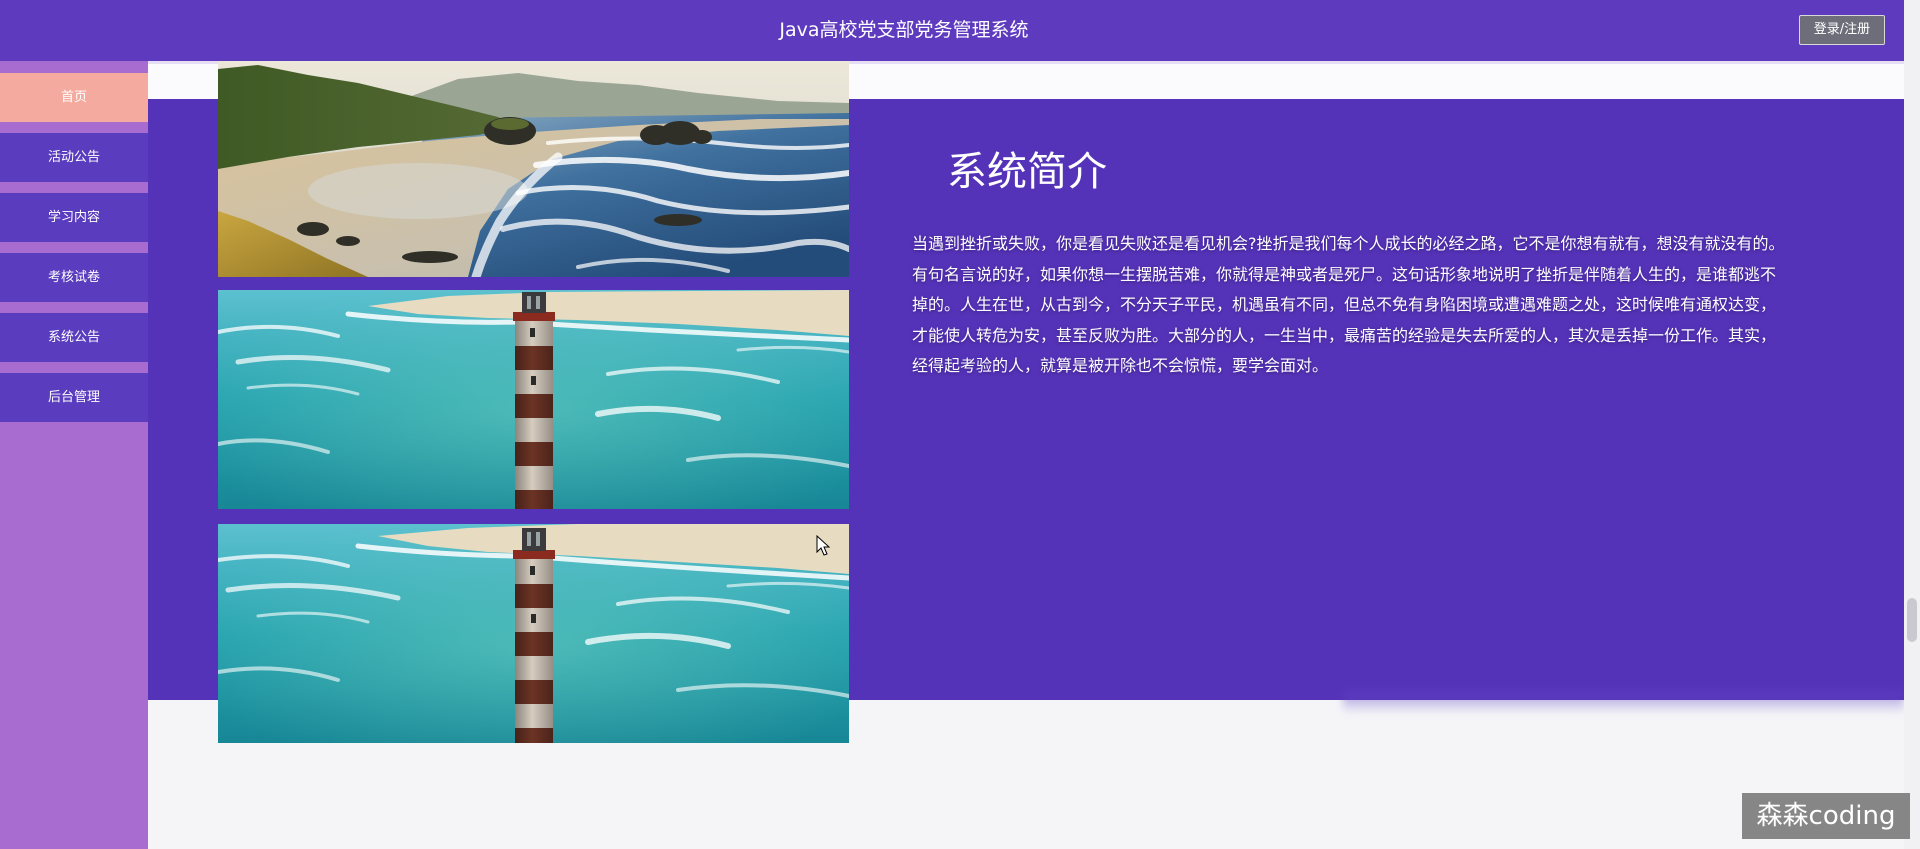 This screenshot has width=1920, height=849. I want to click on mouse-cursor-icon, so click(823, 545).